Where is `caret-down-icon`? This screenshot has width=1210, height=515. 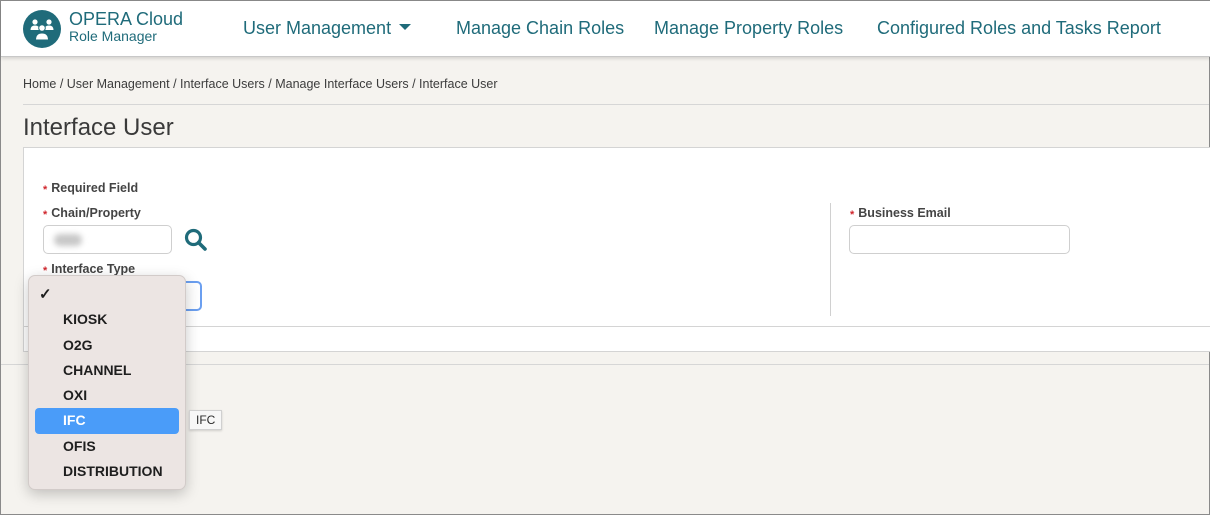
caret-down-icon is located at coordinates (405, 27).